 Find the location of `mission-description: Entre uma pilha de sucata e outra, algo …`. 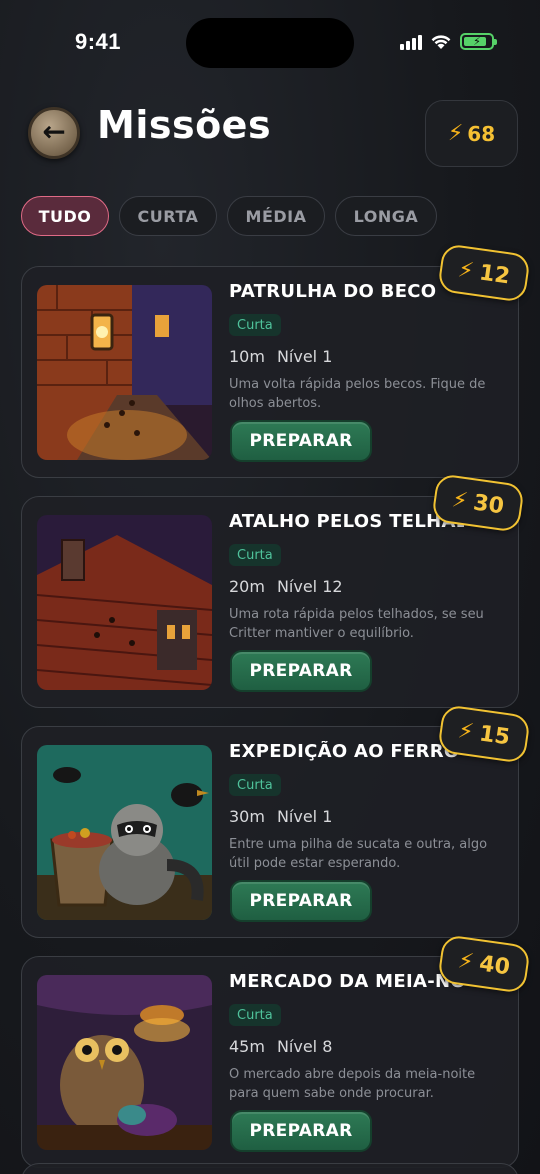

mission-description: Entre uma pilha de sucata e outra, algo … is located at coordinates (358, 854).